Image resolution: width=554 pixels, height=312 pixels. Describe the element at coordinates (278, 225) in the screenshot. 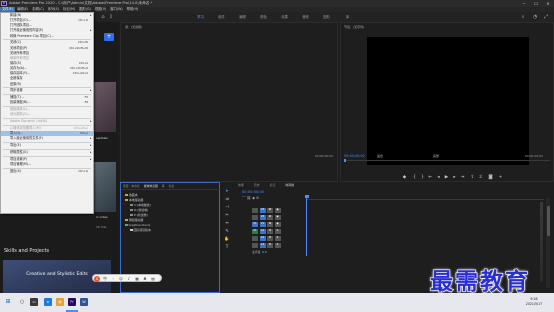

I see `video-track-v1: V1 V1 ⊠ ◉` at that location.